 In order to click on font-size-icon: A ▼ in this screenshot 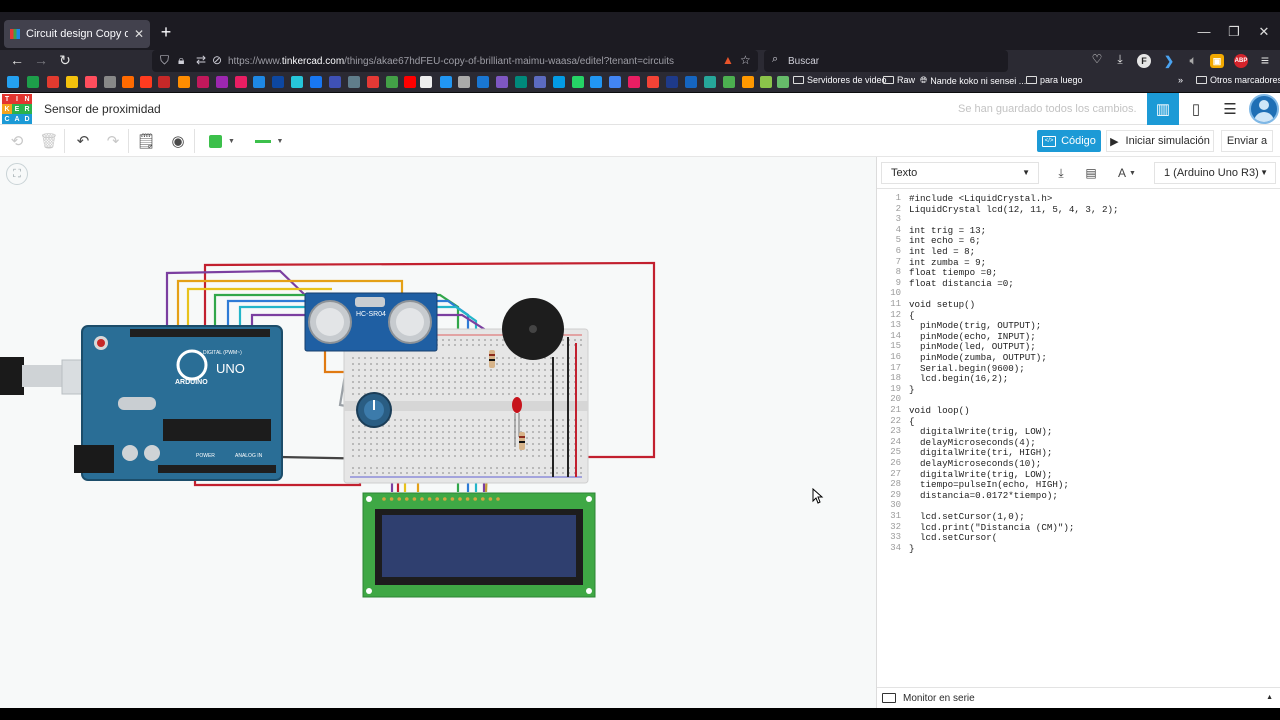, I will do `click(1127, 173)`.